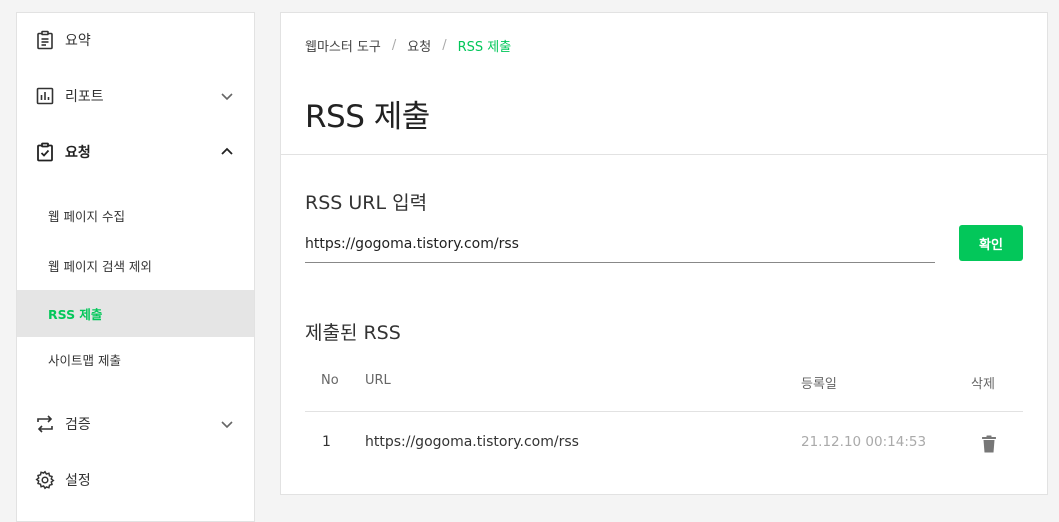  I want to click on sidebar-item-report: 리포트, so click(135, 96).